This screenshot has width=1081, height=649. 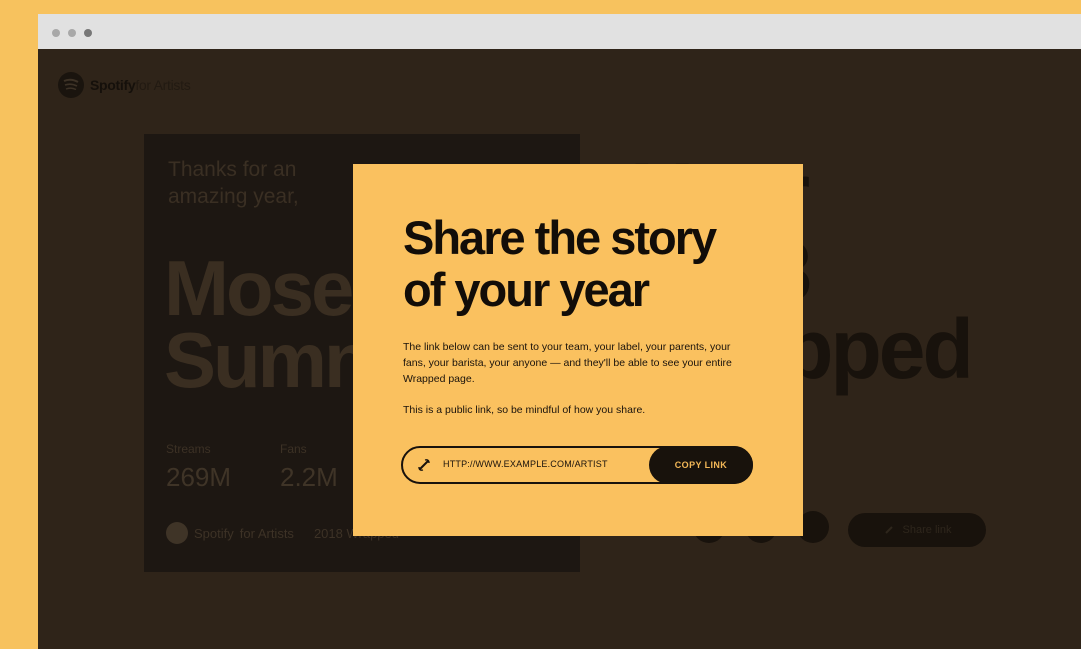 What do you see at coordinates (140, 85) in the screenshot?
I see `brand-name: Spotifyfor Artists` at bounding box center [140, 85].